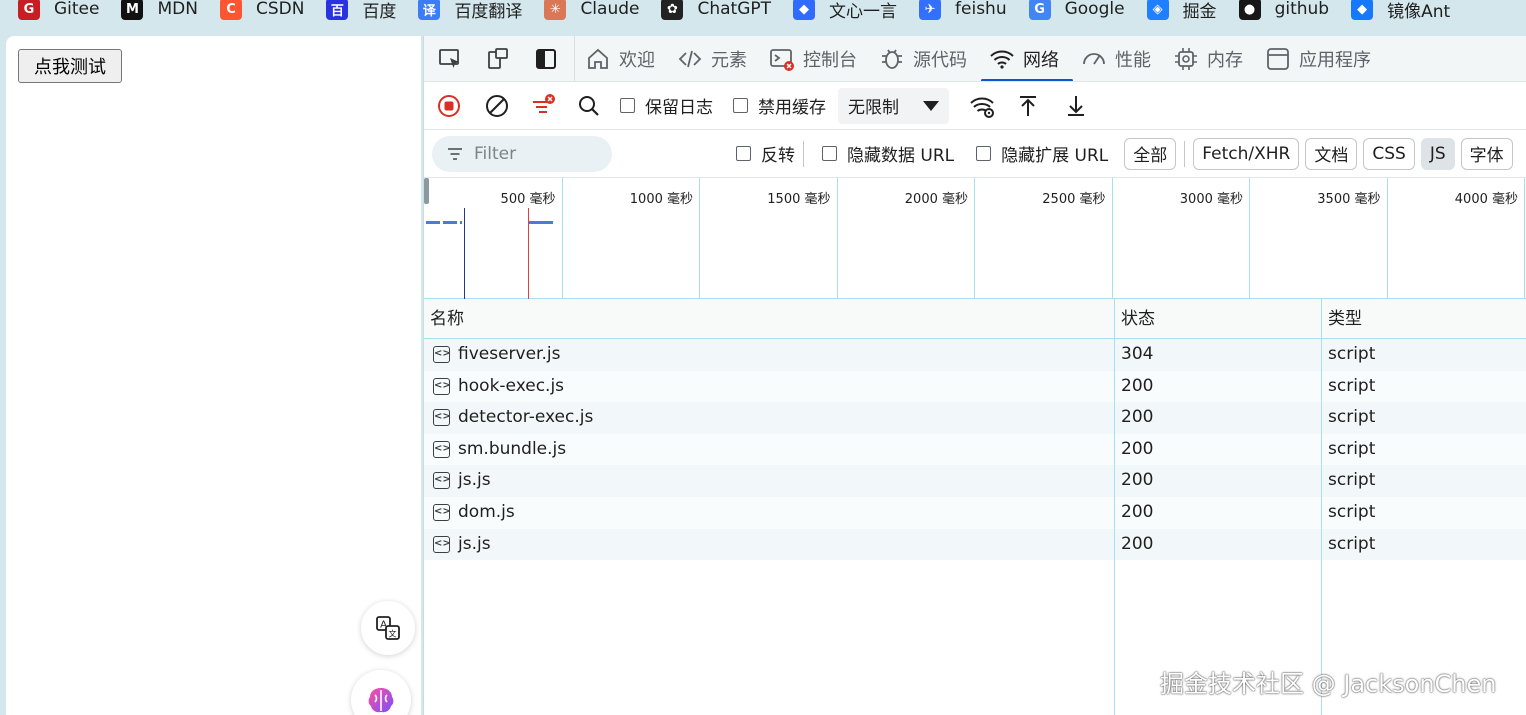  Describe the element at coordinates (765, 153) in the screenshot. I see `invert-checkbox: 反转` at that location.